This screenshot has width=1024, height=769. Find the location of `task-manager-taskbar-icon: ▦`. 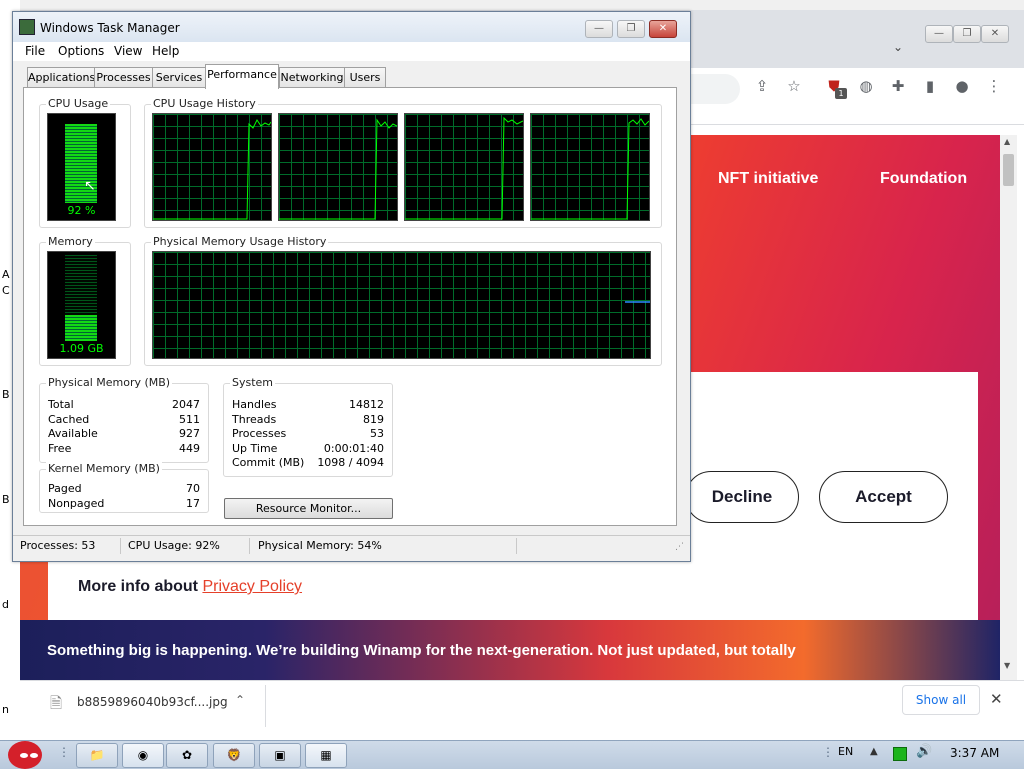

task-manager-taskbar-icon: ▦ is located at coordinates (326, 755).